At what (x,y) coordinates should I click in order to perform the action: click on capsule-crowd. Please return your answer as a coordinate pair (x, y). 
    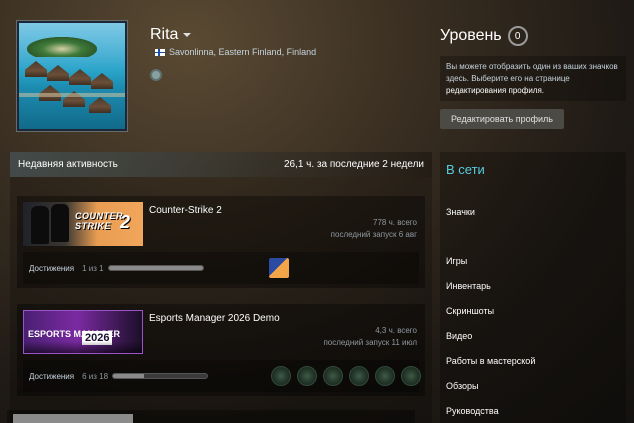
    Looking at the image, I should click on (83, 347).